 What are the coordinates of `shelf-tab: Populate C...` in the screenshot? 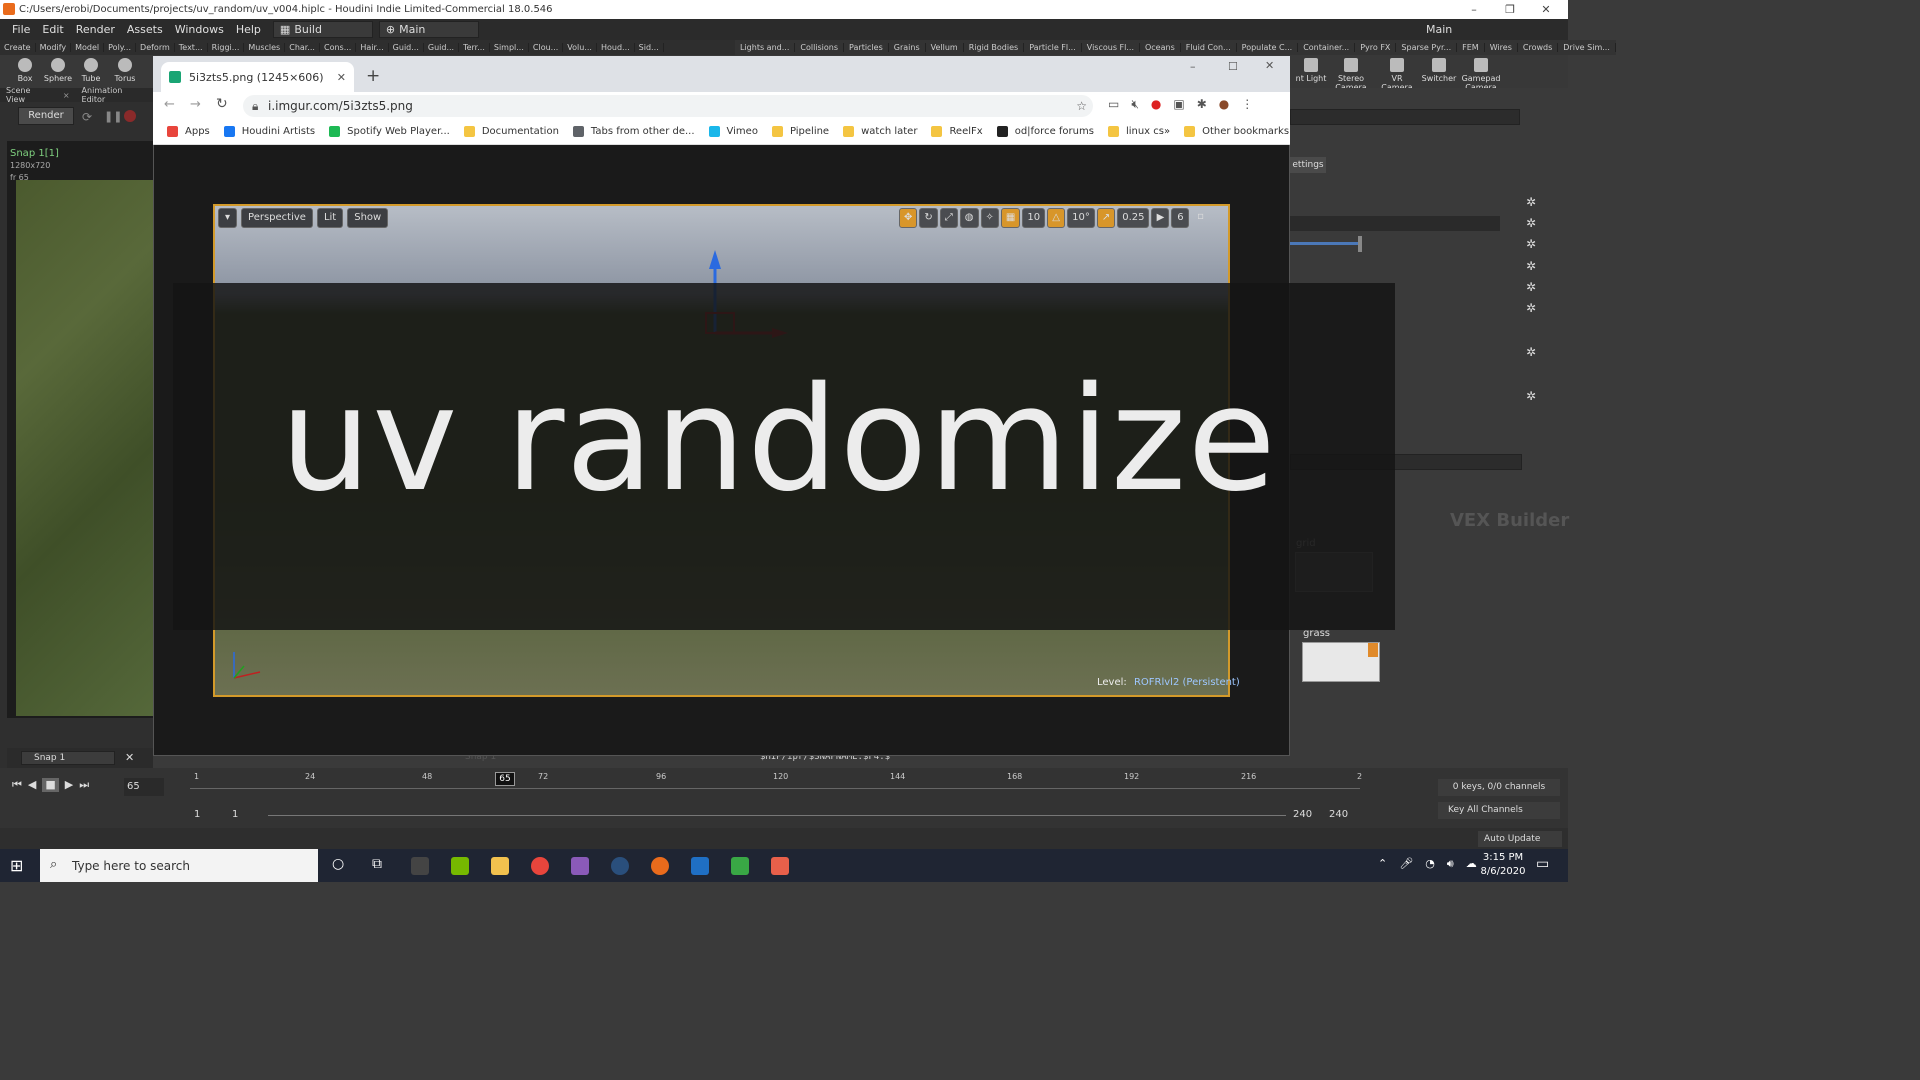 It's located at (1268, 47).